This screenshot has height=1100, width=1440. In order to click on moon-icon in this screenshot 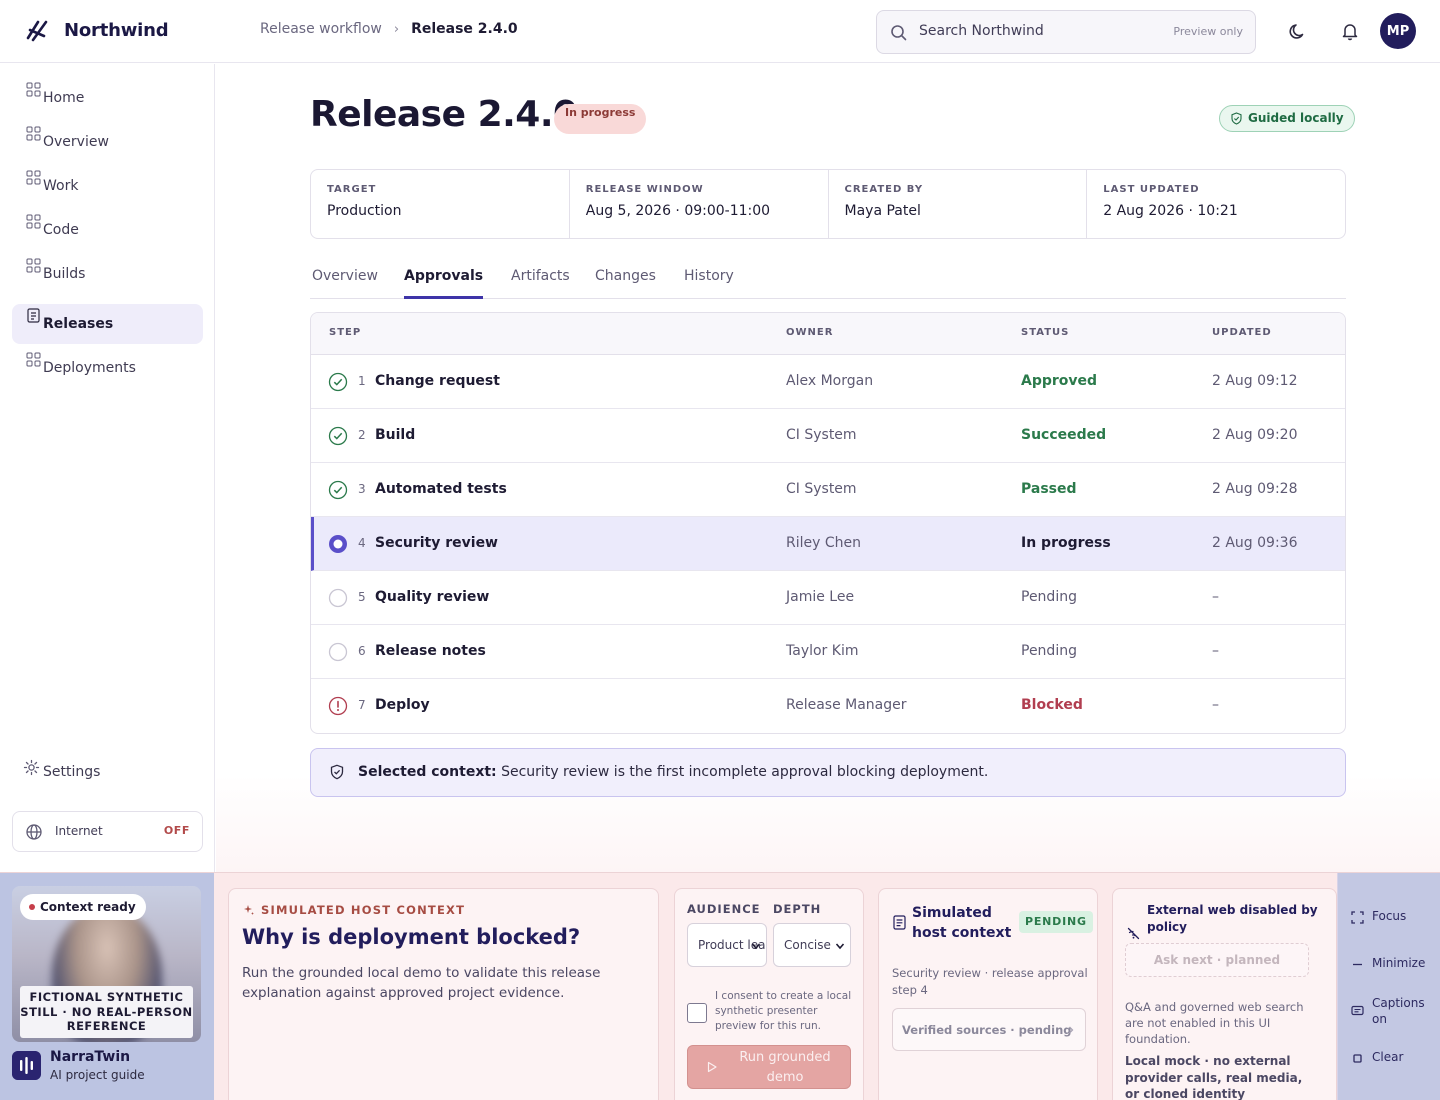, I will do `click(1298, 31)`.